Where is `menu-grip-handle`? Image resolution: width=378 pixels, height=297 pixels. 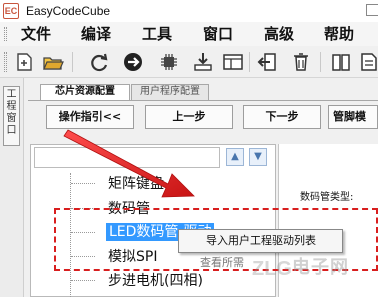
menu-grip-handle is located at coordinates (5, 34).